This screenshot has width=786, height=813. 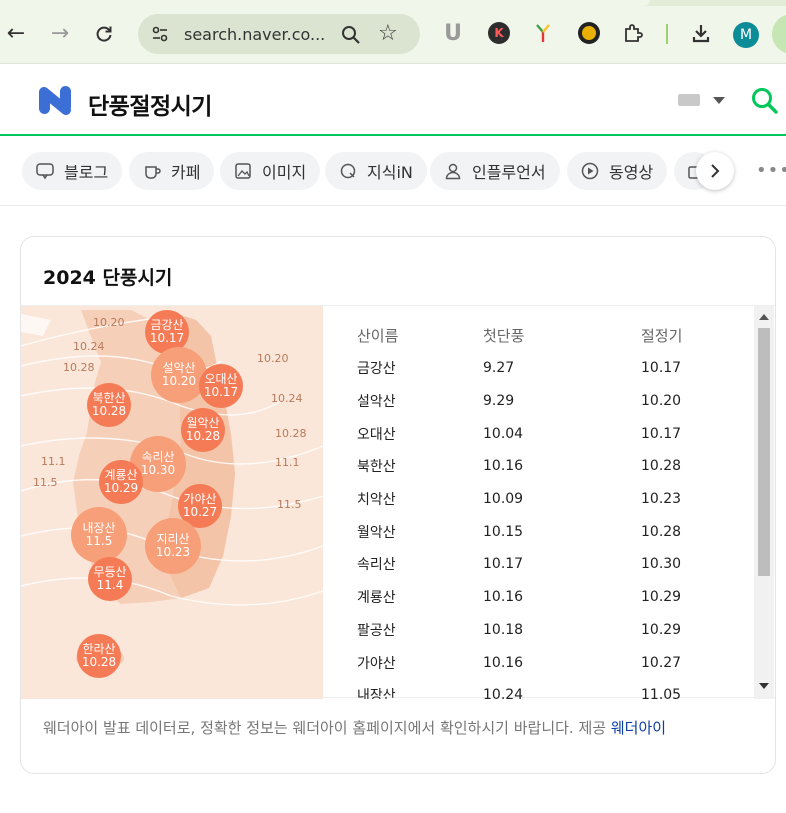 What do you see at coordinates (549, 368) in the screenshot?
I see `table-row: 금강산 9.27 10.17` at bounding box center [549, 368].